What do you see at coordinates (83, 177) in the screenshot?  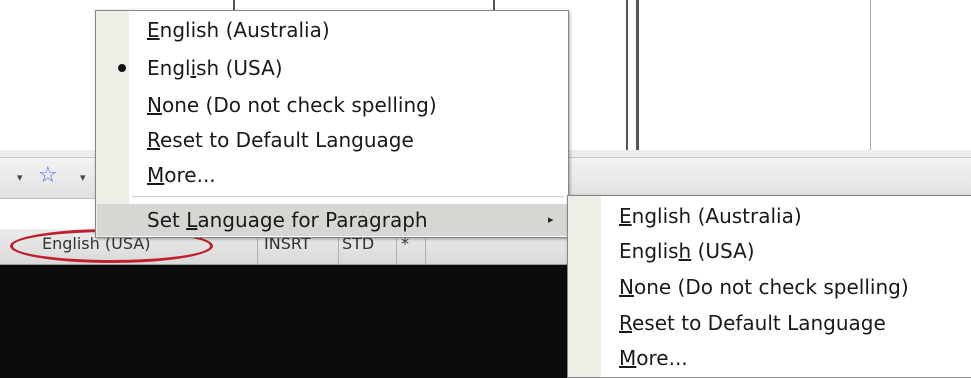 I see `toolbar-dropdown-arrow-2: ▾` at bounding box center [83, 177].